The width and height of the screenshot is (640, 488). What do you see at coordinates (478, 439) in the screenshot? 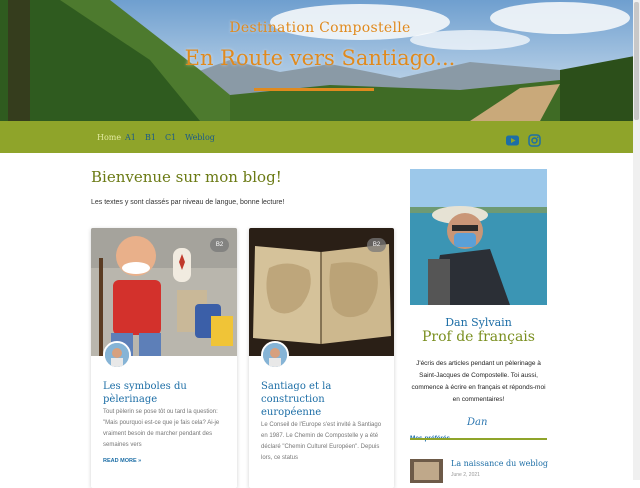
I see `favorites-divider` at bounding box center [478, 439].